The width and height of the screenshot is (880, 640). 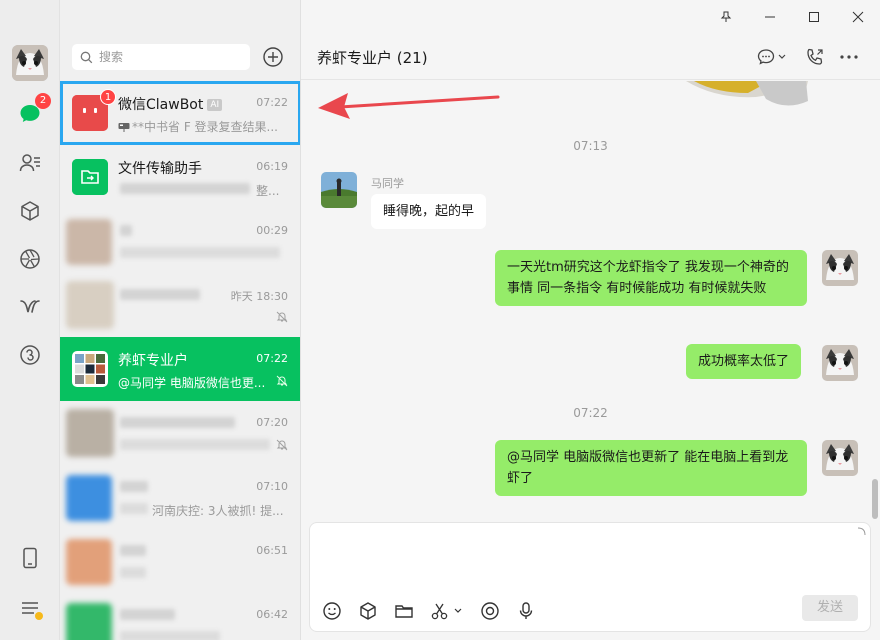 What do you see at coordinates (332, 611) in the screenshot?
I see `emoji-icon` at bounding box center [332, 611].